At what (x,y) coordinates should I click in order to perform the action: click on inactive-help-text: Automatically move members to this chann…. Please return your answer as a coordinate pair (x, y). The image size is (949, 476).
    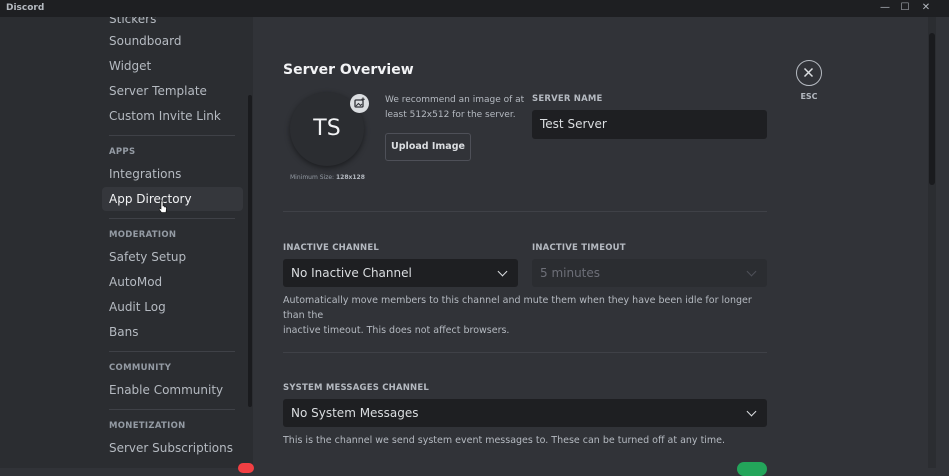
    Looking at the image, I should click on (525, 315).